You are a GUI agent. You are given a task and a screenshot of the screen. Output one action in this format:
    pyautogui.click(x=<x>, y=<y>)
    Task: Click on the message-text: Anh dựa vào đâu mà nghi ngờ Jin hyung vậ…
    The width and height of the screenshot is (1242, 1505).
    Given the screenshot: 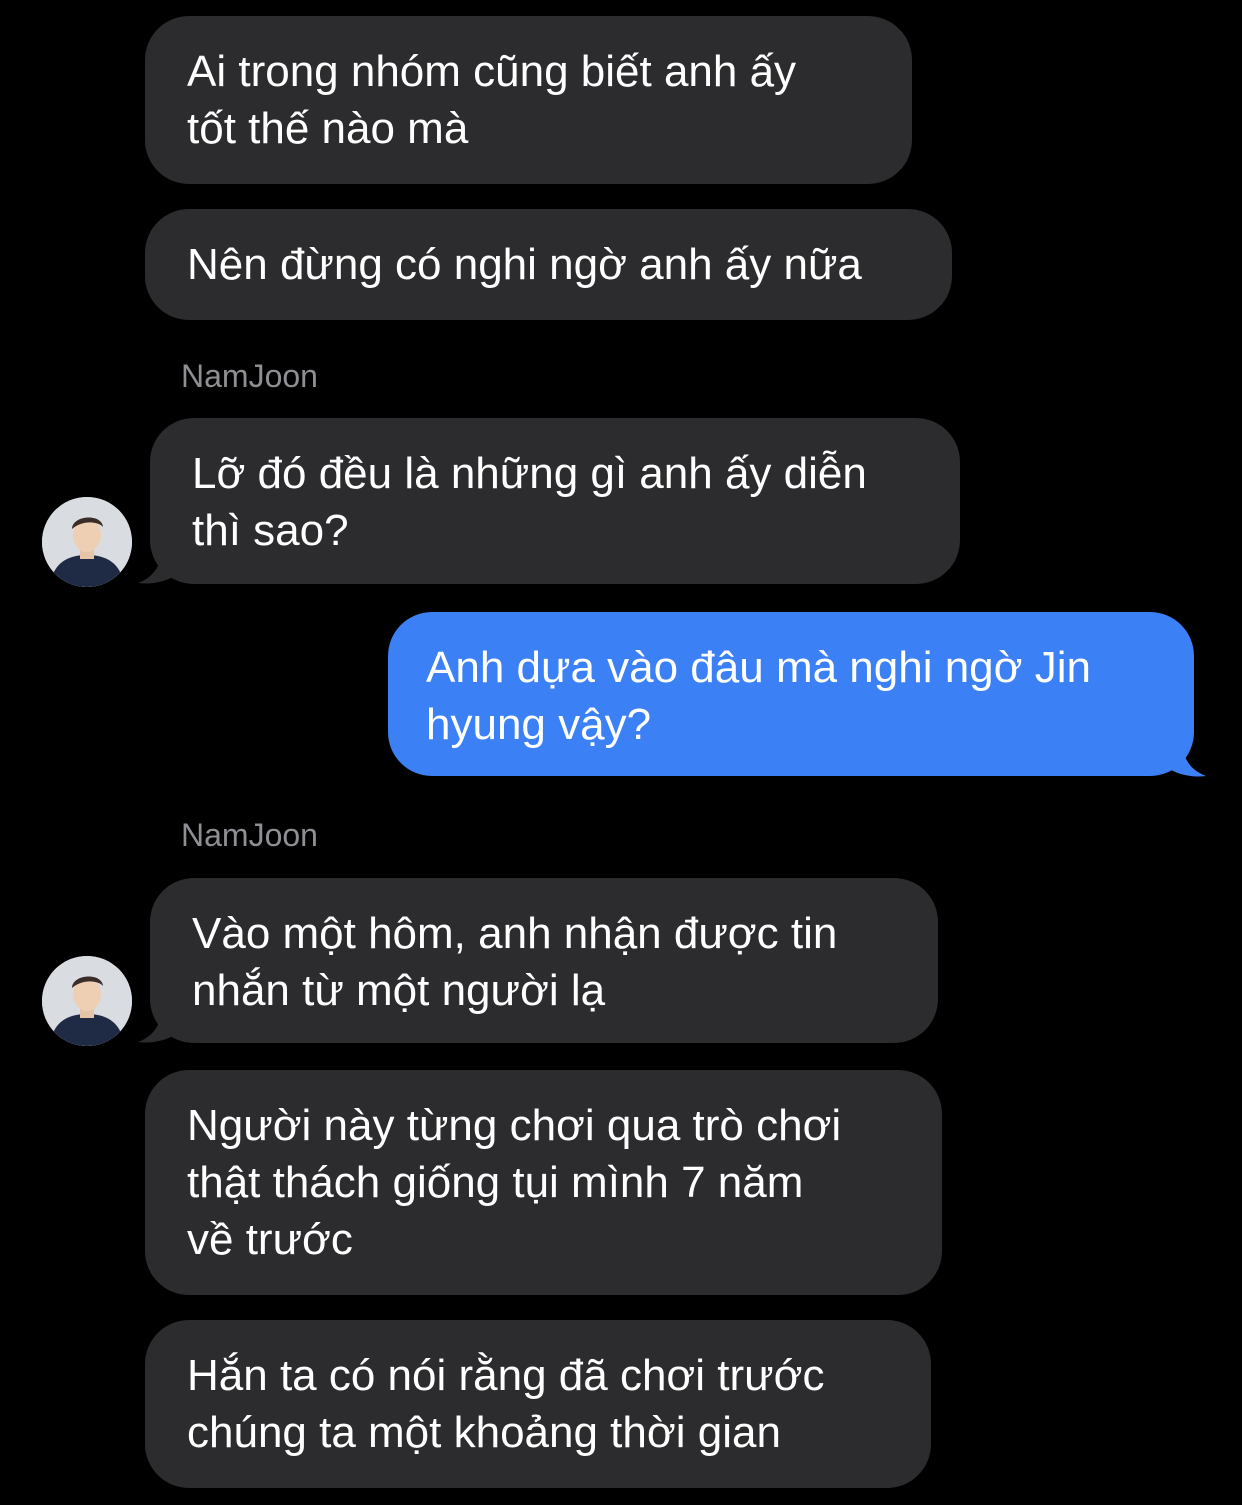 What is the action you would take?
    pyautogui.click(x=758, y=696)
    